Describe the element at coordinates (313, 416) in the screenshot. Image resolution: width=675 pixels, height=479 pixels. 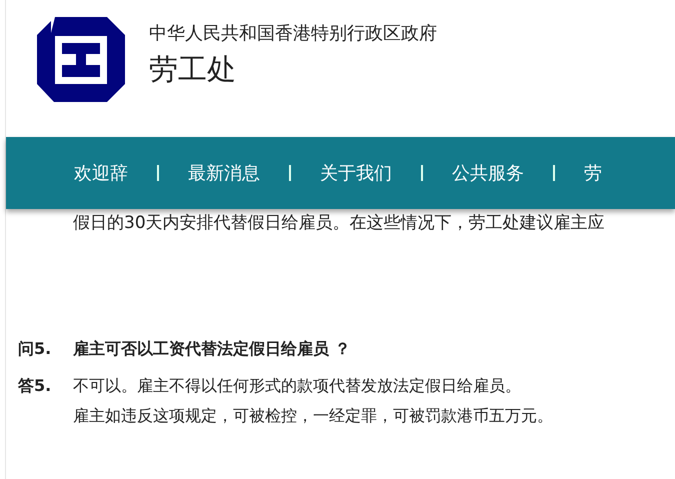
I see `answer-text: 雇主如违反这项规定，可被检控，一经定罪，可被罚款港币五万元。` at that location.